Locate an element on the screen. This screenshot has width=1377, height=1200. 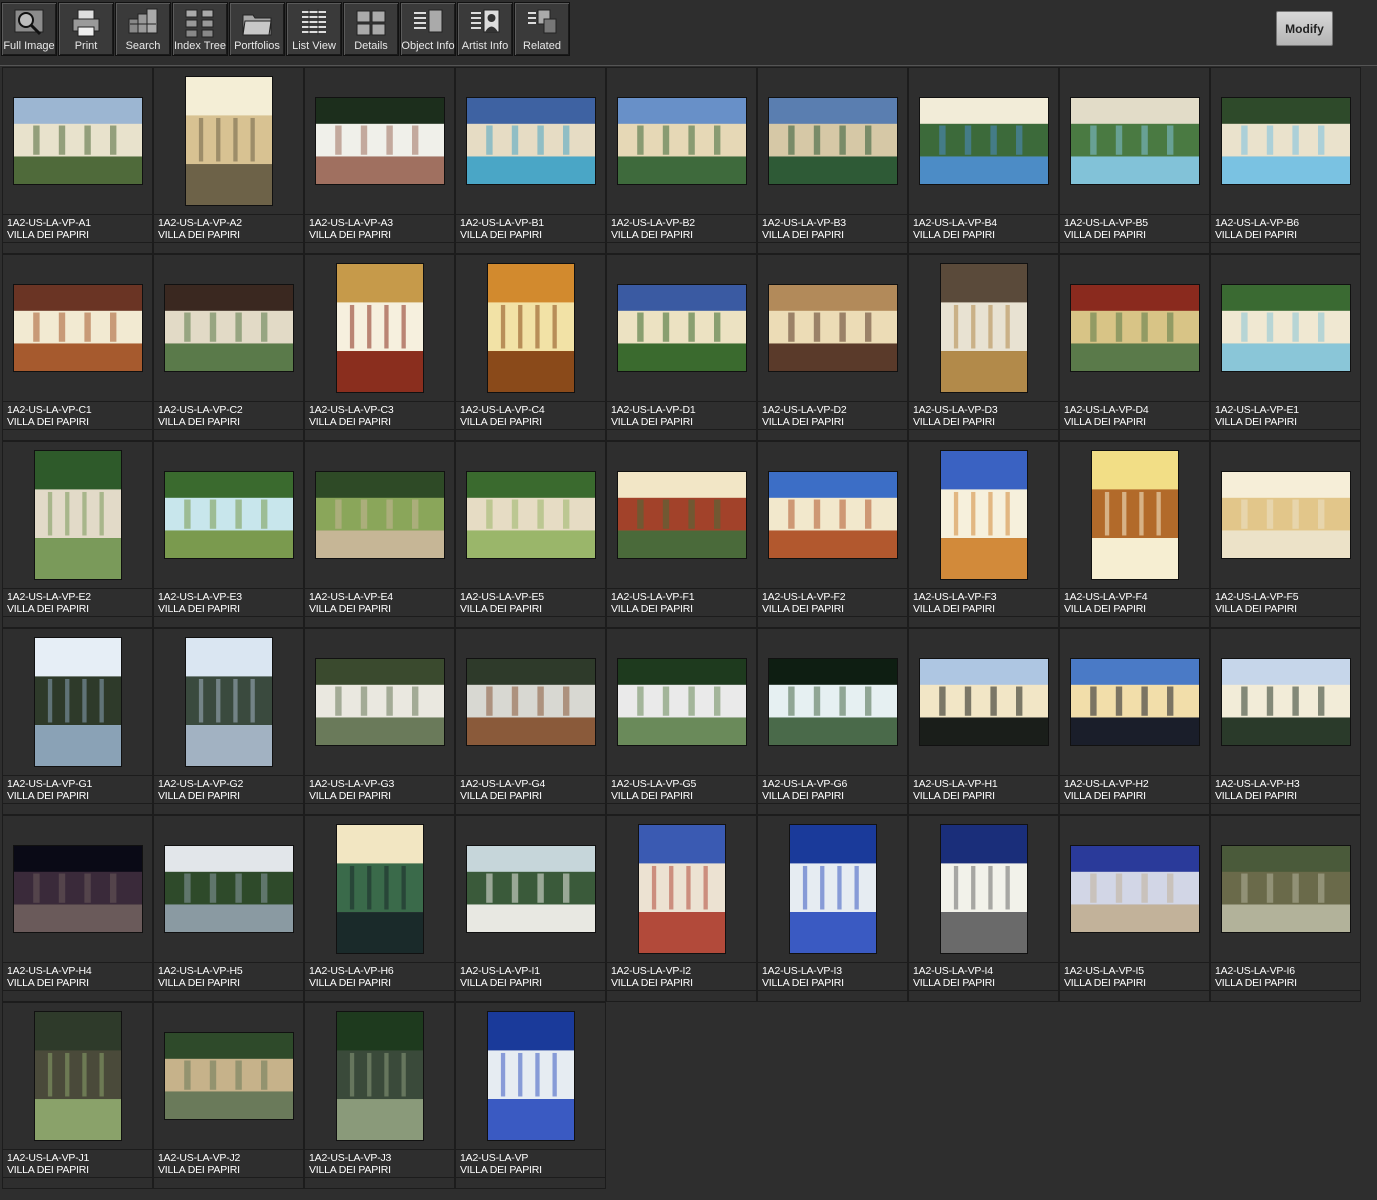
thumbnail-cell: 1A2-US-LA-VP-G2 VILLA DEI PAPIRI is located at coordinates (228, 721).